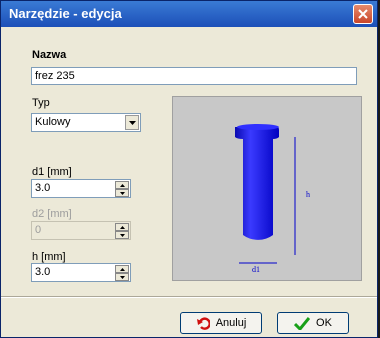 The height and width of the screenshot is (338, 380). I want to click on d1-input: 3.0, so click(81, 188).